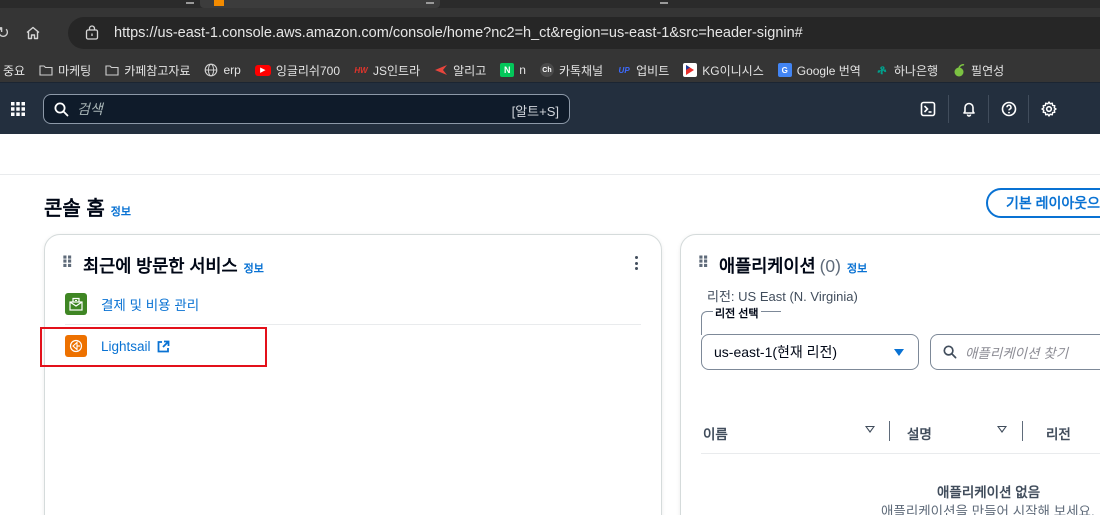 This screenshot has width=1100, height=515. Describe the element at coordinates (14, 70) in the screenshot. I see `bookmark-item: 중요` at that location.